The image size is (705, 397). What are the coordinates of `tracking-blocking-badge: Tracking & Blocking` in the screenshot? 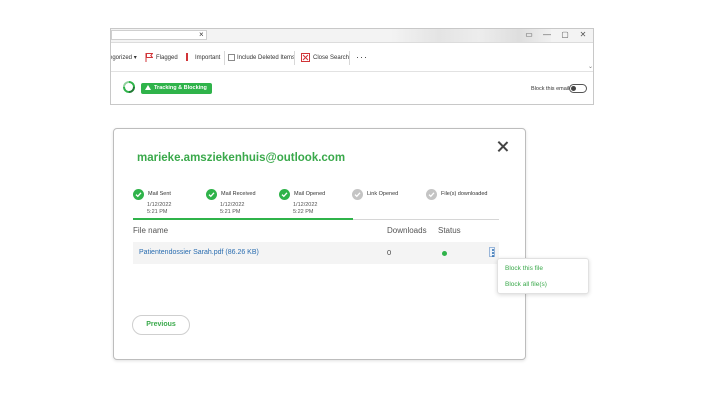 It's located at (176, 88).